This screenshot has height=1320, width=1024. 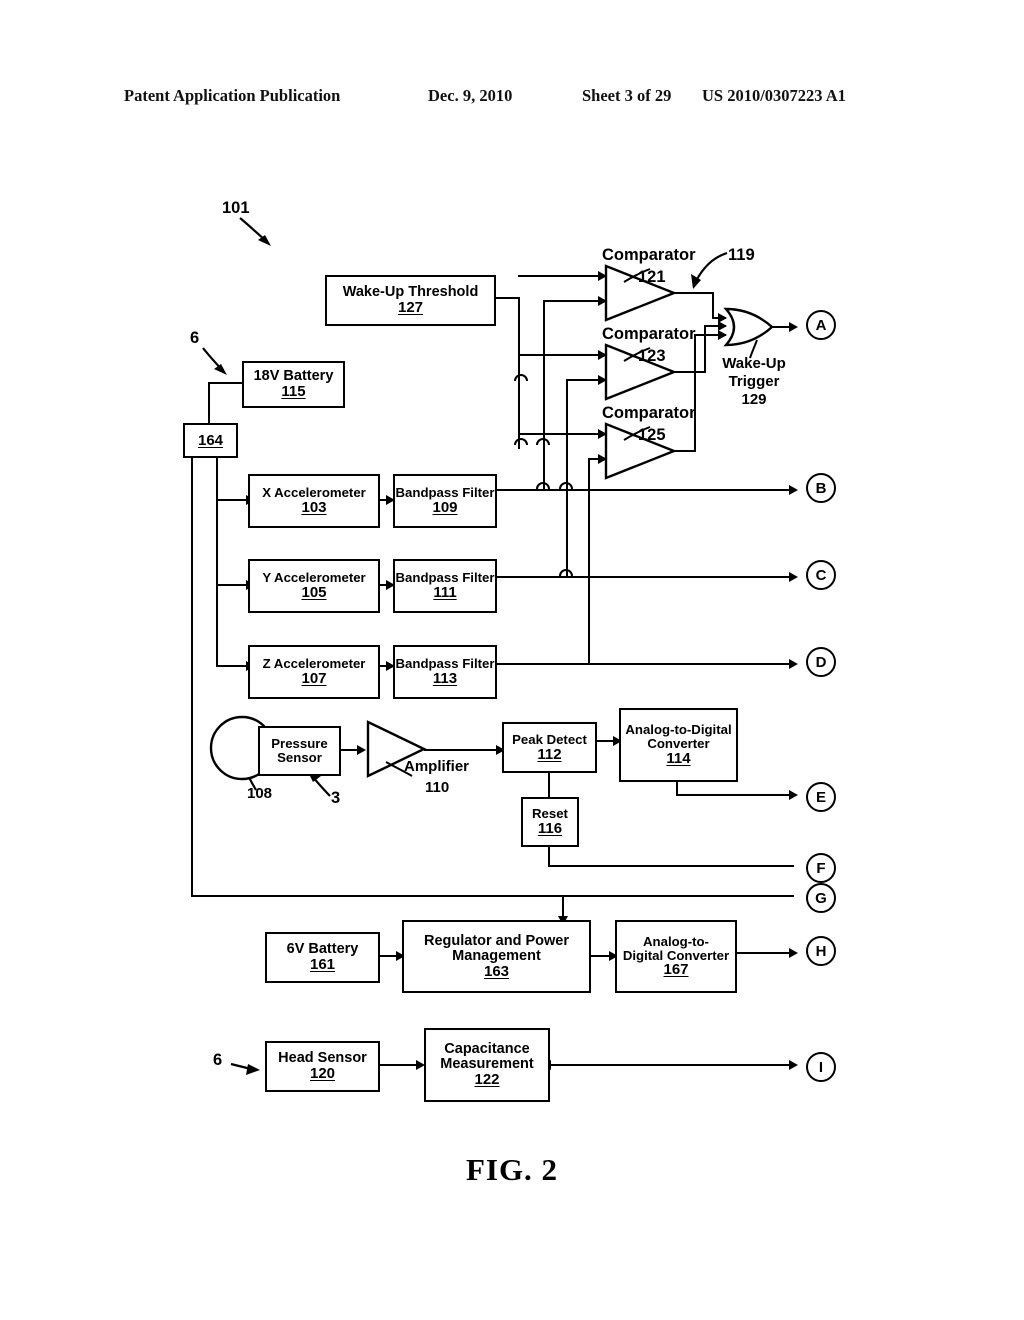 What do you see at coordinates (754, 381) in the screenshot?
I see `label-wake-up-trigger-line2: Trigger` at bounding box center [754, 381].